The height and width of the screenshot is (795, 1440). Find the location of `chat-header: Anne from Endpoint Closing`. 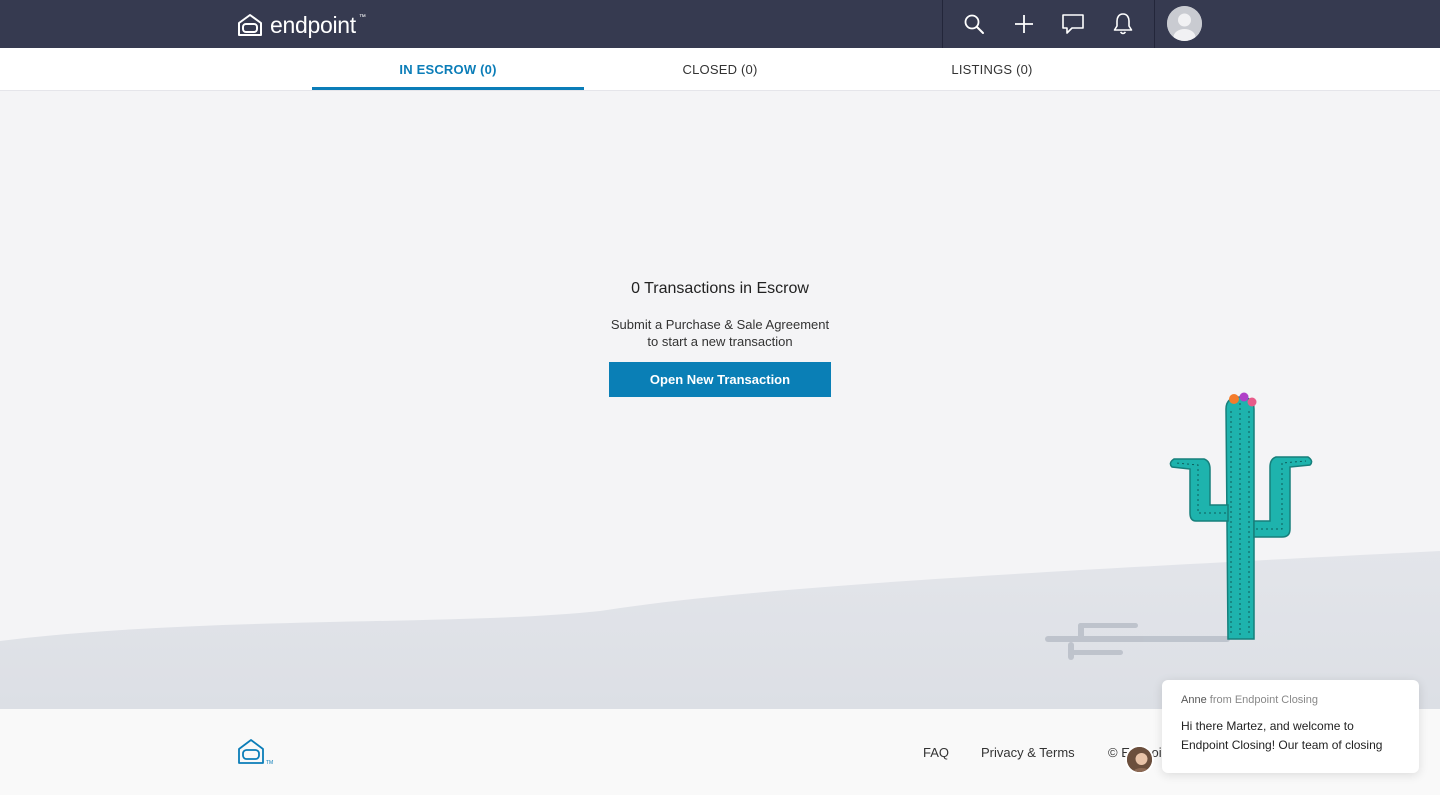

chat-header: Anne from Endpoint Closing is located at coordinates (1290, 700).